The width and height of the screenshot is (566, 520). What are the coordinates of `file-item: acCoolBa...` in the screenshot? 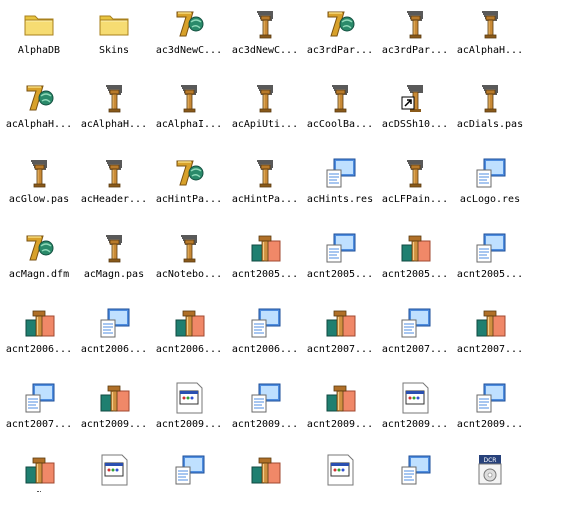 It's located at (340, 113).